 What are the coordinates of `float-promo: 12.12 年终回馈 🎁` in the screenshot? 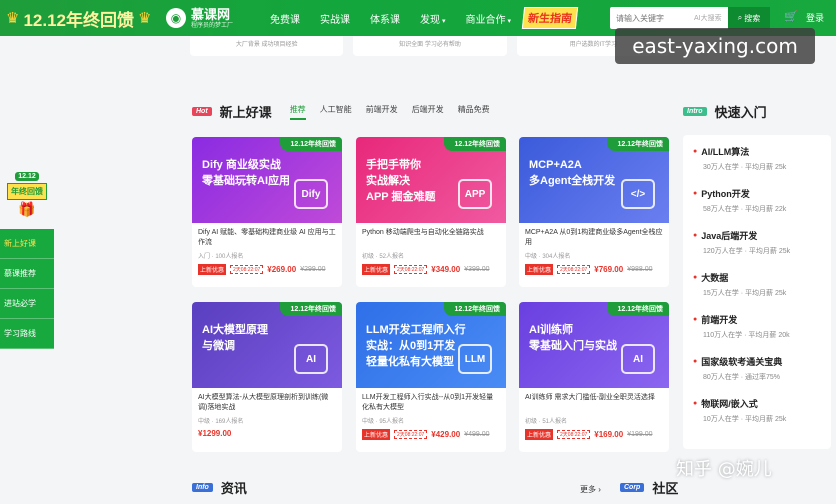 It's located at (27, 197).